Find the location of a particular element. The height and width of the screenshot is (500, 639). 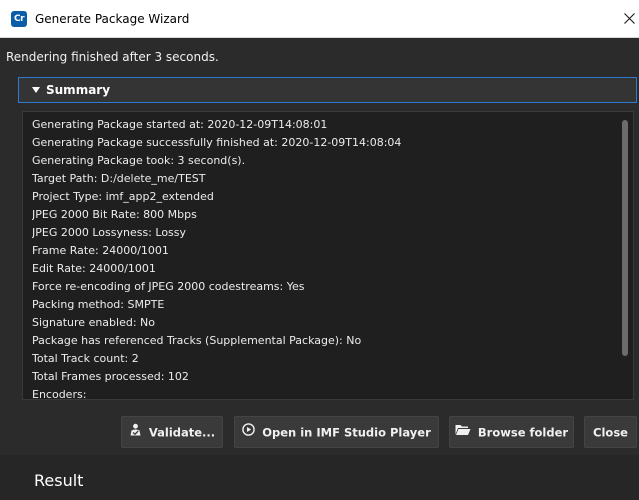

close-button: Close is located at coordinates (610, 432).